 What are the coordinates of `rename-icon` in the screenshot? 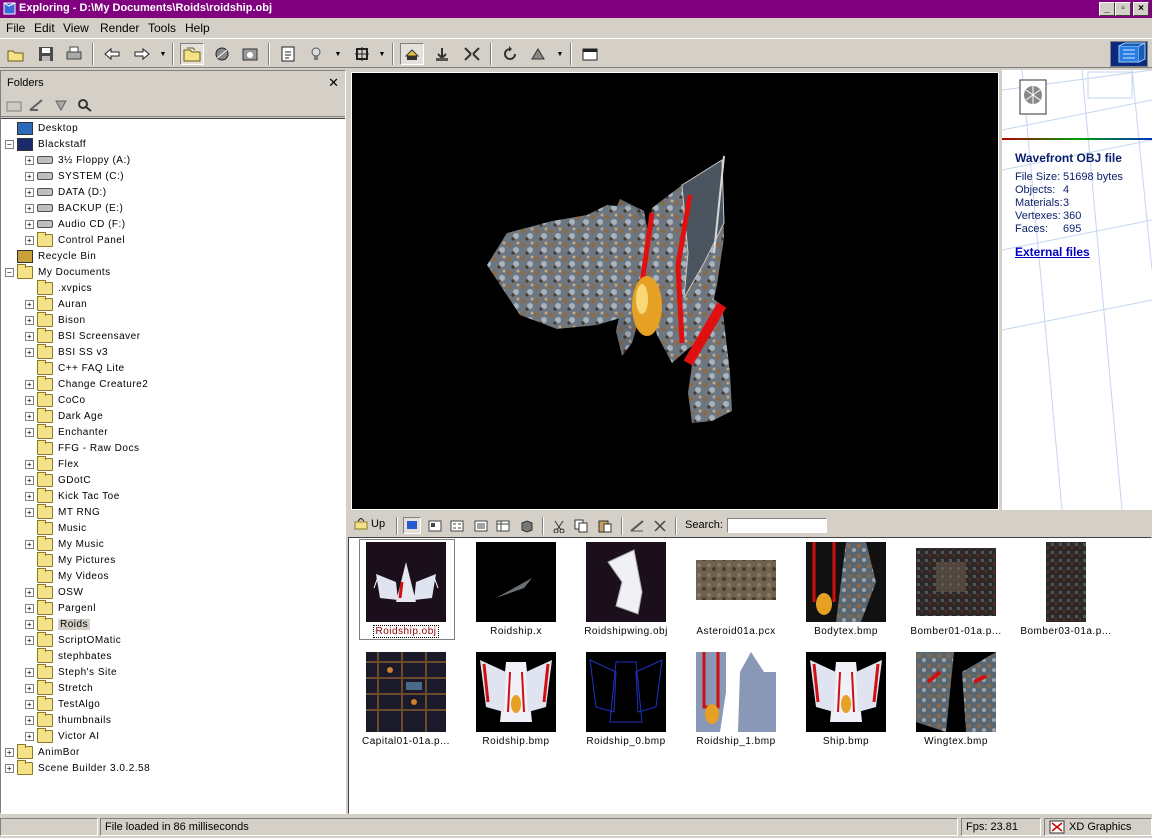 It's located at (638, 526).